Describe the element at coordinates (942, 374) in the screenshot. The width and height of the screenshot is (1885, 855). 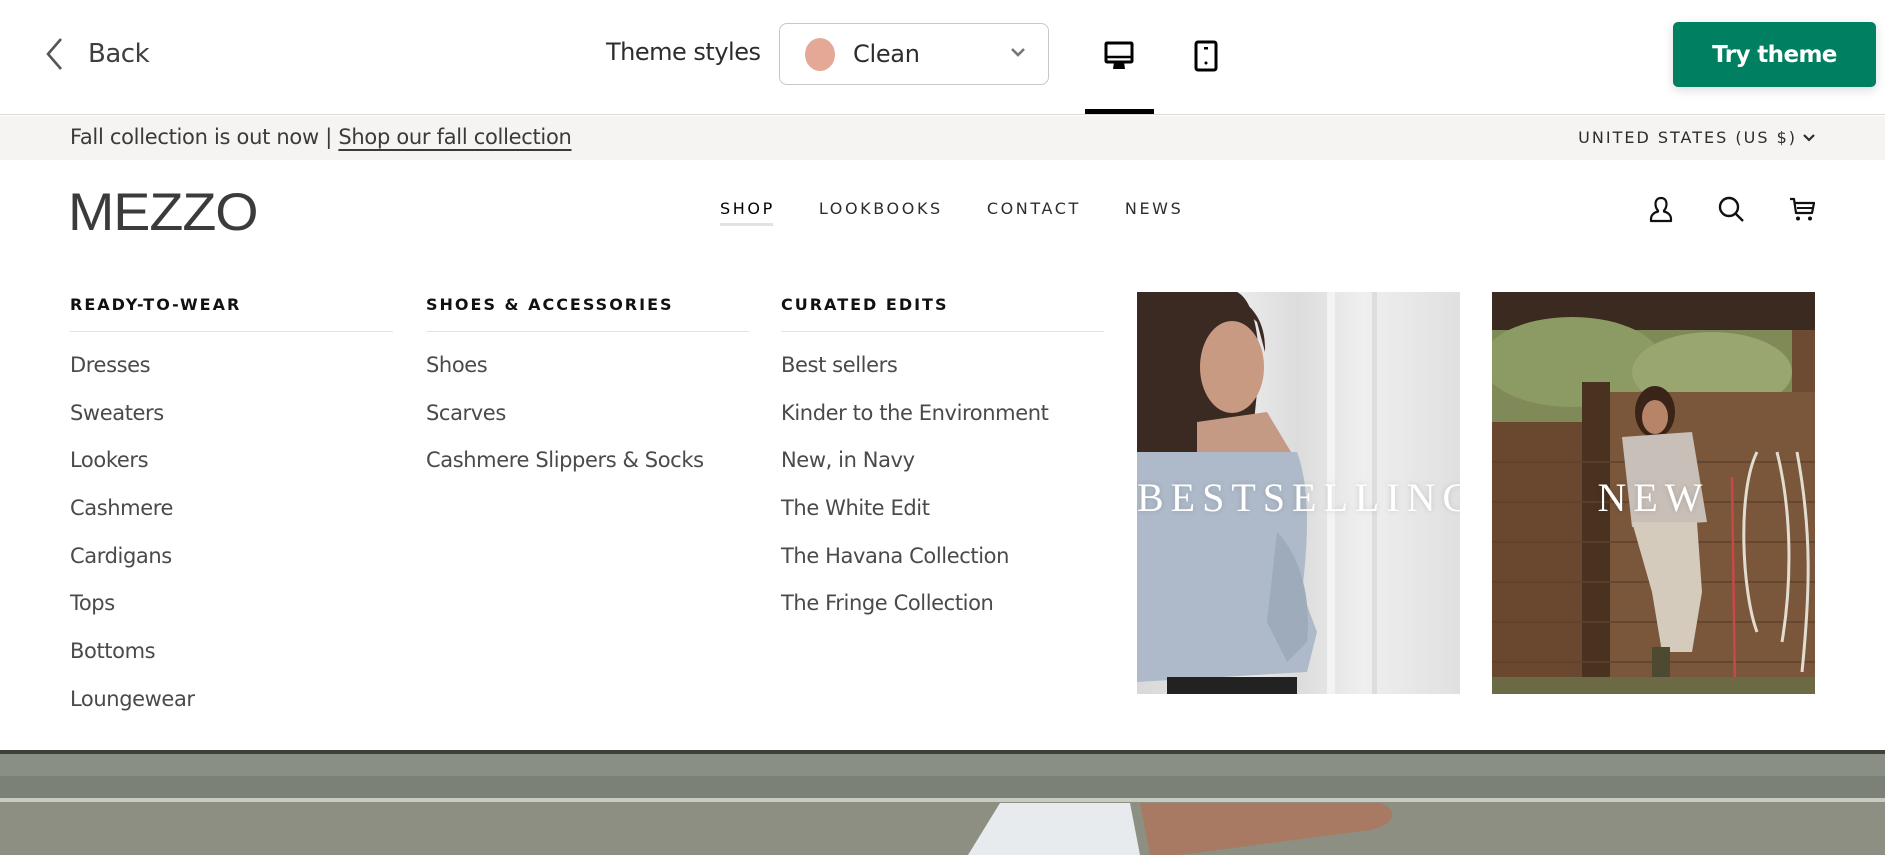
I see `menu-link: Best sellers` at that location.